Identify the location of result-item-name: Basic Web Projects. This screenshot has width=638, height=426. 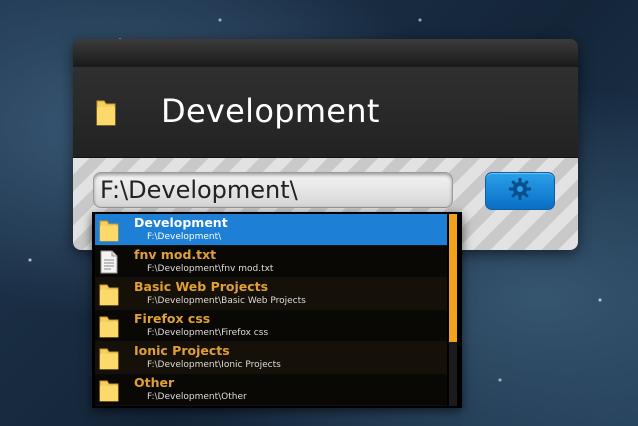
(201, 286).